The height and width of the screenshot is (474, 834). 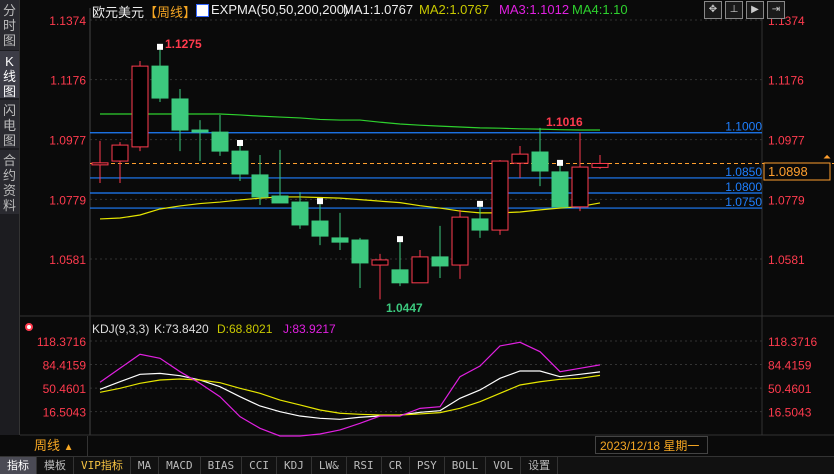 What do you see at coordinates (294, 465) in the screenshot?
I see `tab-kdj: KDJ` at bounding box center [294, 465].